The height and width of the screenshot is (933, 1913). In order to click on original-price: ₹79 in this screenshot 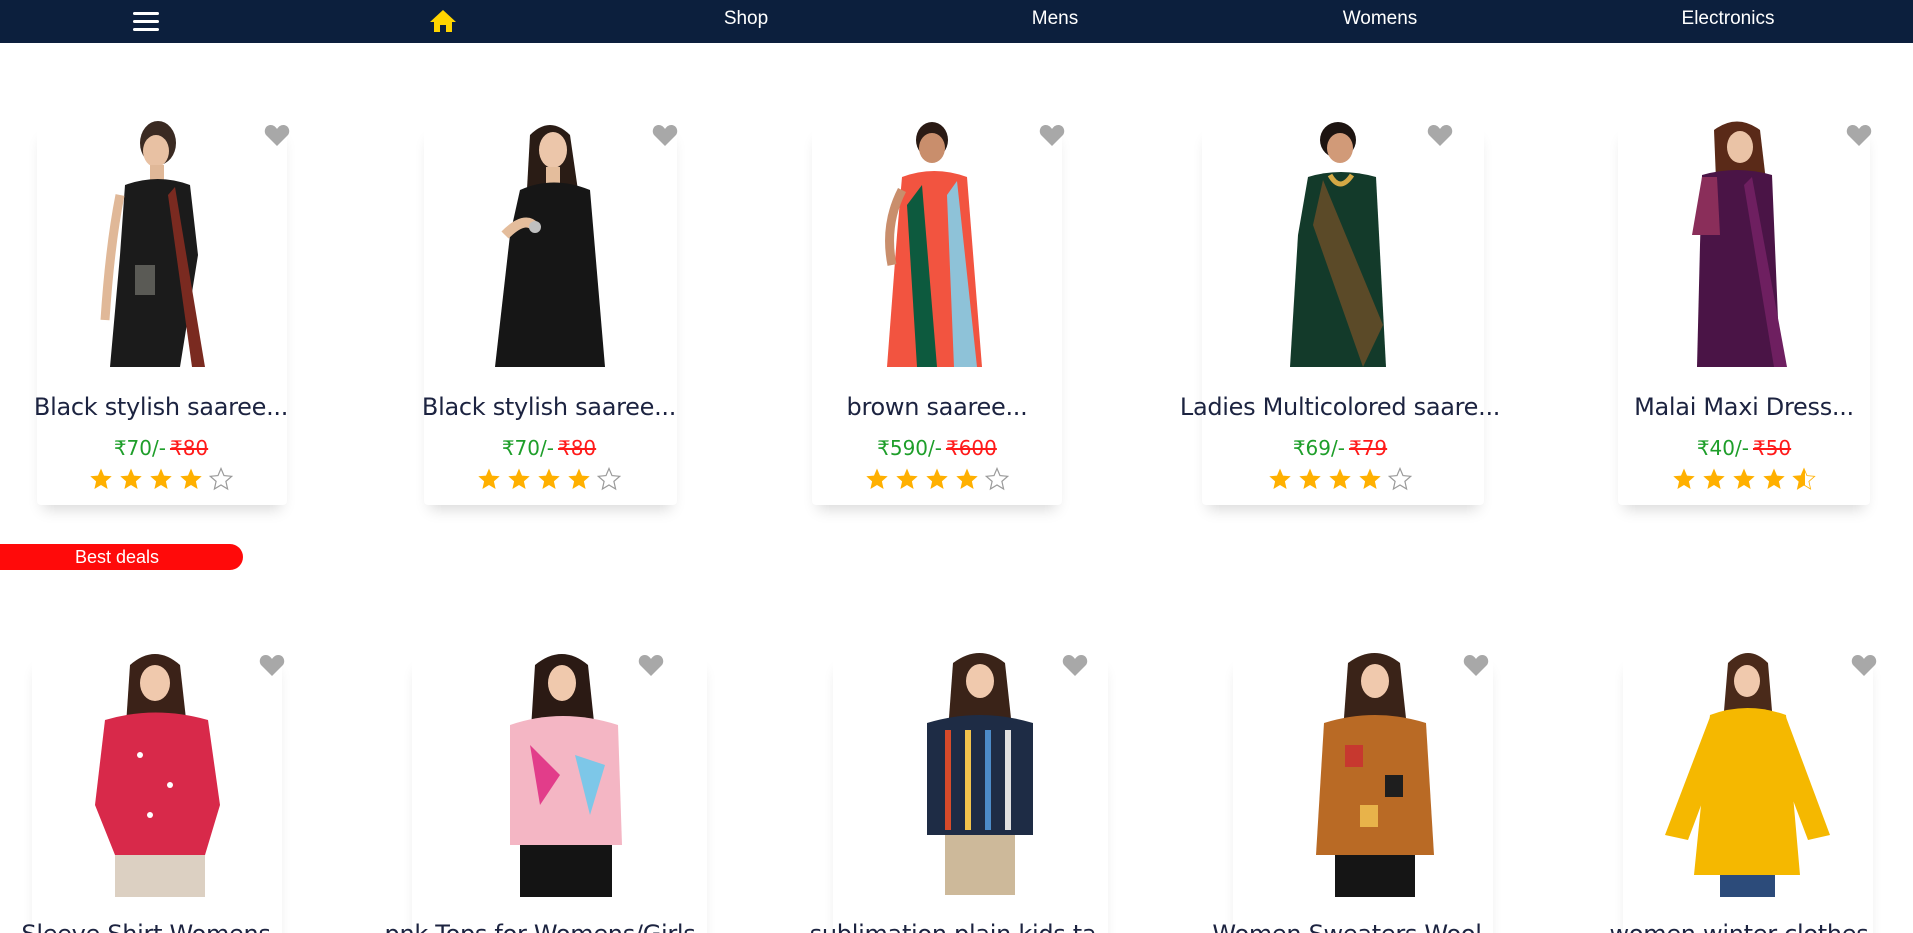, I will do `click(1368, 448)`.